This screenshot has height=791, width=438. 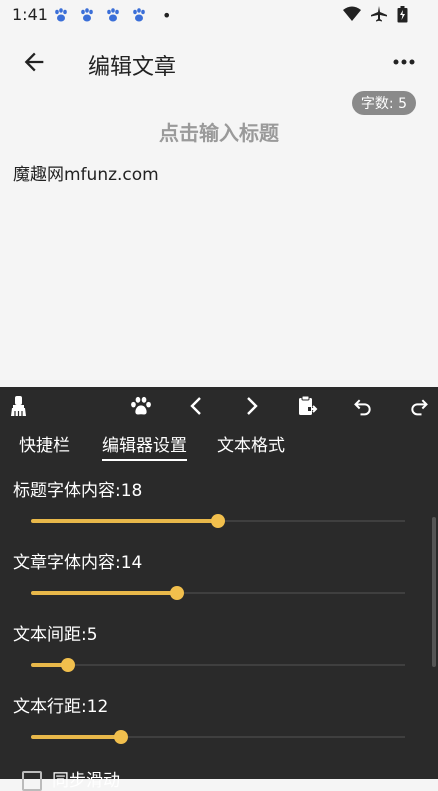 I want to click on panel-tabs: 快捷栏 编辑器设置 文本格式, so click(x=219, y=444).